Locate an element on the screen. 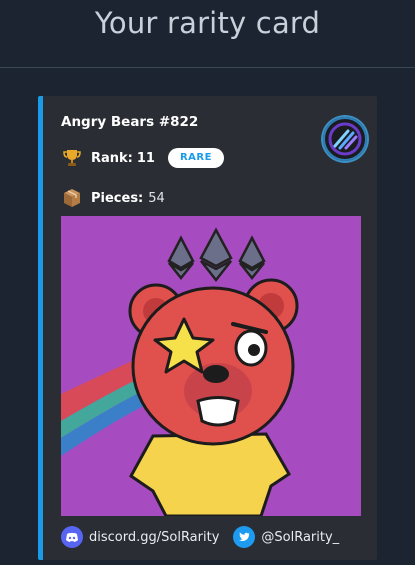  rarity-badge: RARE is located at coordinates (195, 158).